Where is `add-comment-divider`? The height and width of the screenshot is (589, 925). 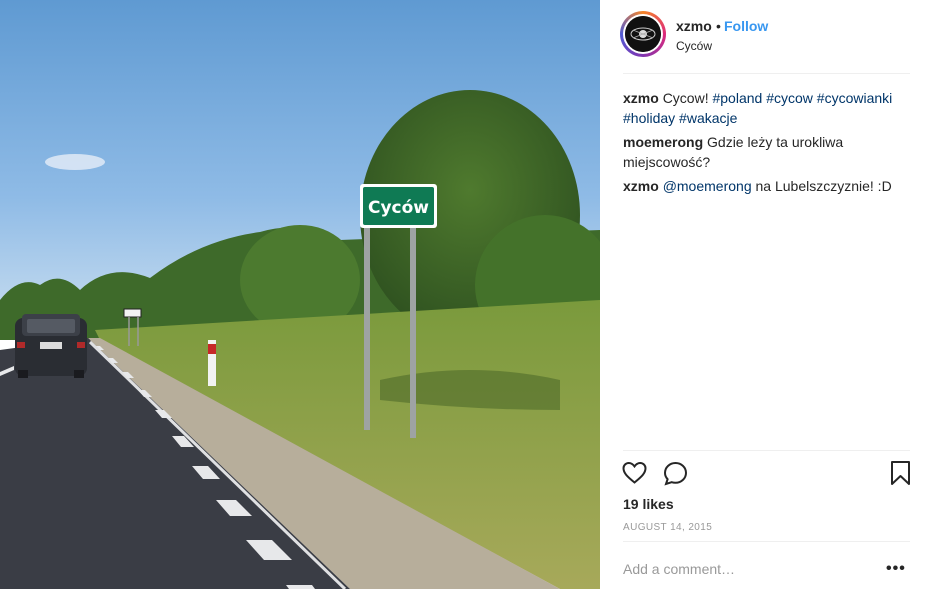 add-comment-divider is located at coordinates (766, 541).